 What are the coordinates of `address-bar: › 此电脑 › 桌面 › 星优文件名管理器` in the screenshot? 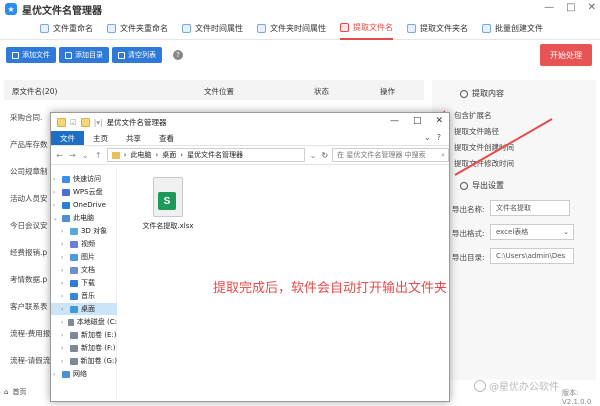 It's located at (205, 155).